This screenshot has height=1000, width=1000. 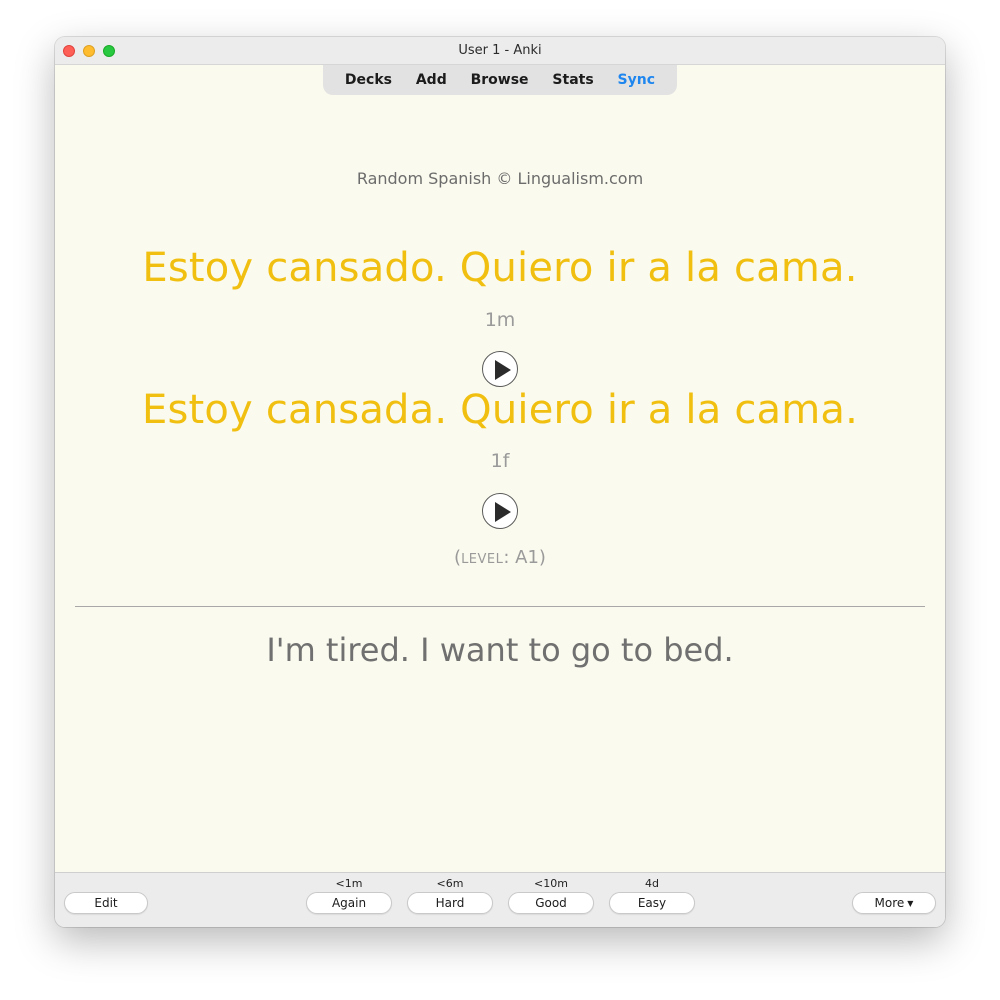 I want to click on toolbar-sync-link: Sync, so click(x=636, y=80).